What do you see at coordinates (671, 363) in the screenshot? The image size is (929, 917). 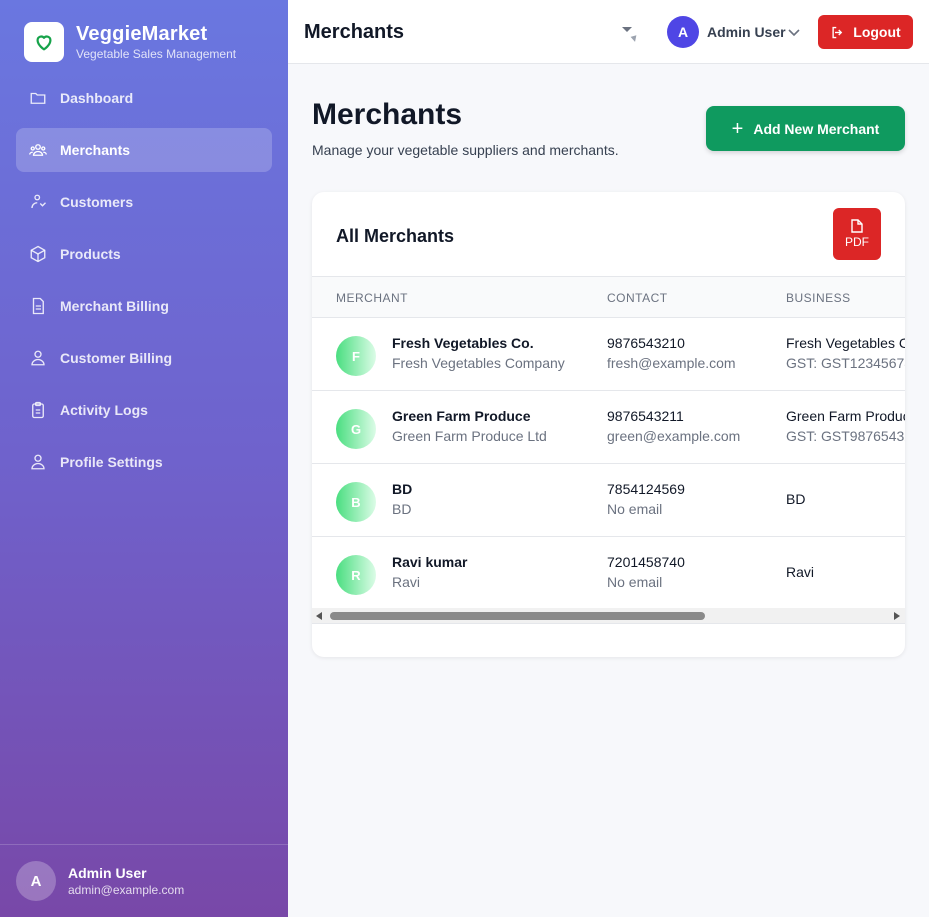 I see `merchant-email: fresh@example.com` at bounding box center [671, 363].